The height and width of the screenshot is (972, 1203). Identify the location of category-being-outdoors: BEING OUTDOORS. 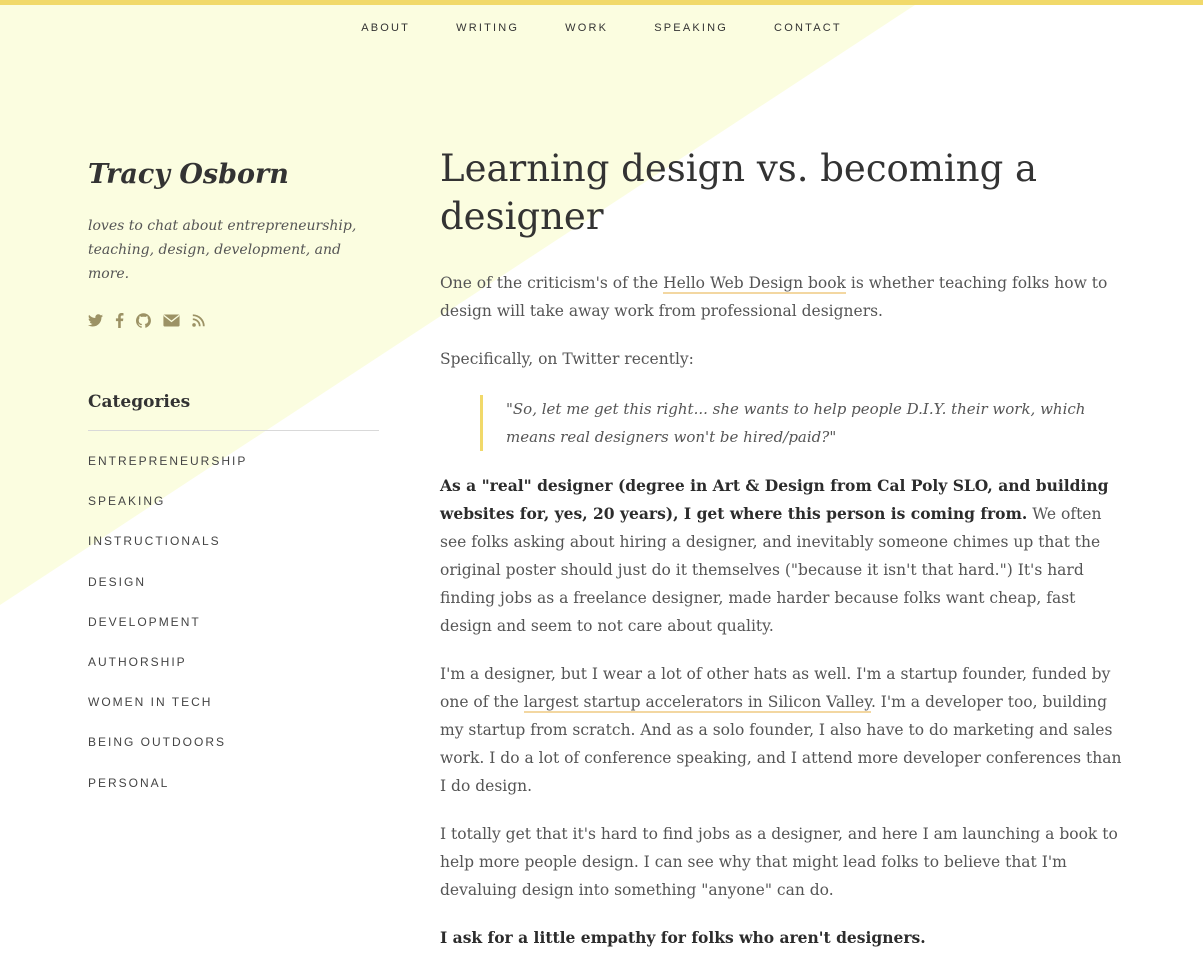
(233, 754).